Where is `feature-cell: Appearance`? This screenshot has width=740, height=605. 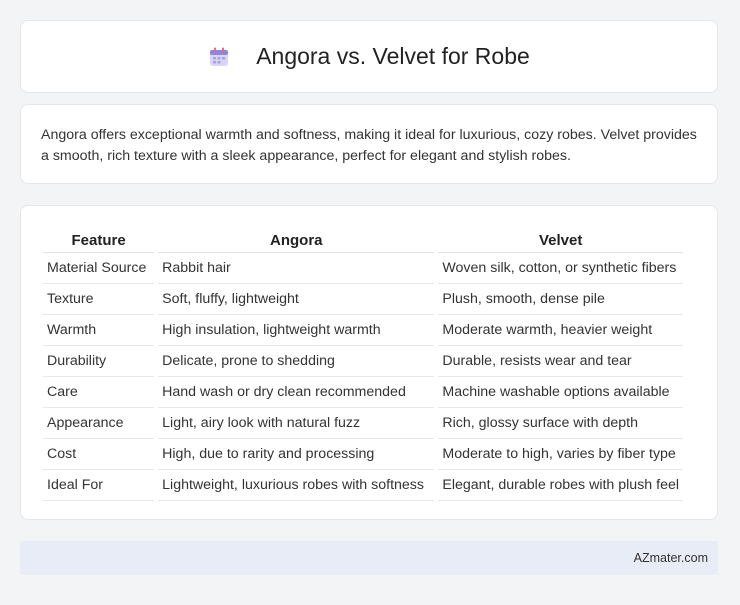 feature-cell: Appearance is located at coordinates (99, 423).